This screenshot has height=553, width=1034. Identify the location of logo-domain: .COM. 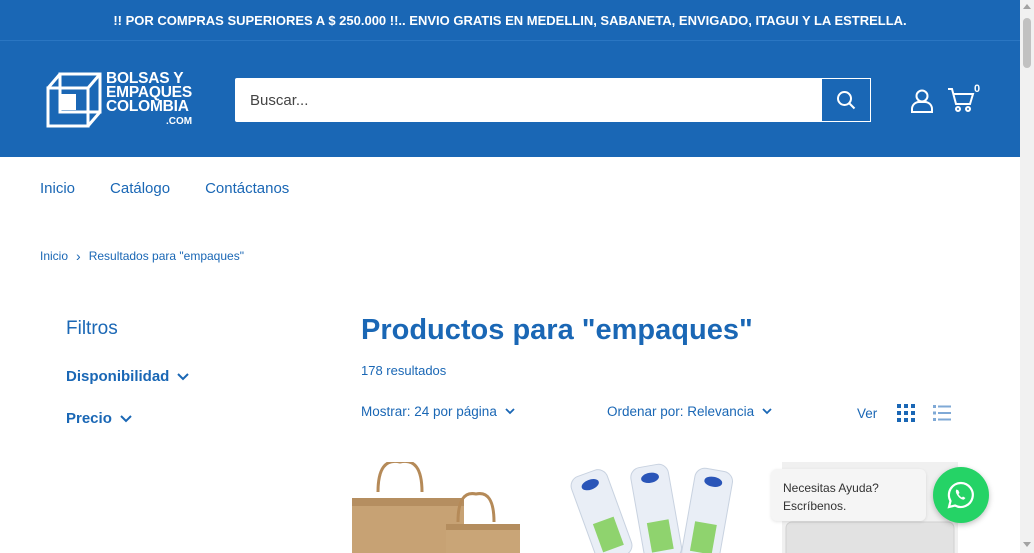
(179, 121).